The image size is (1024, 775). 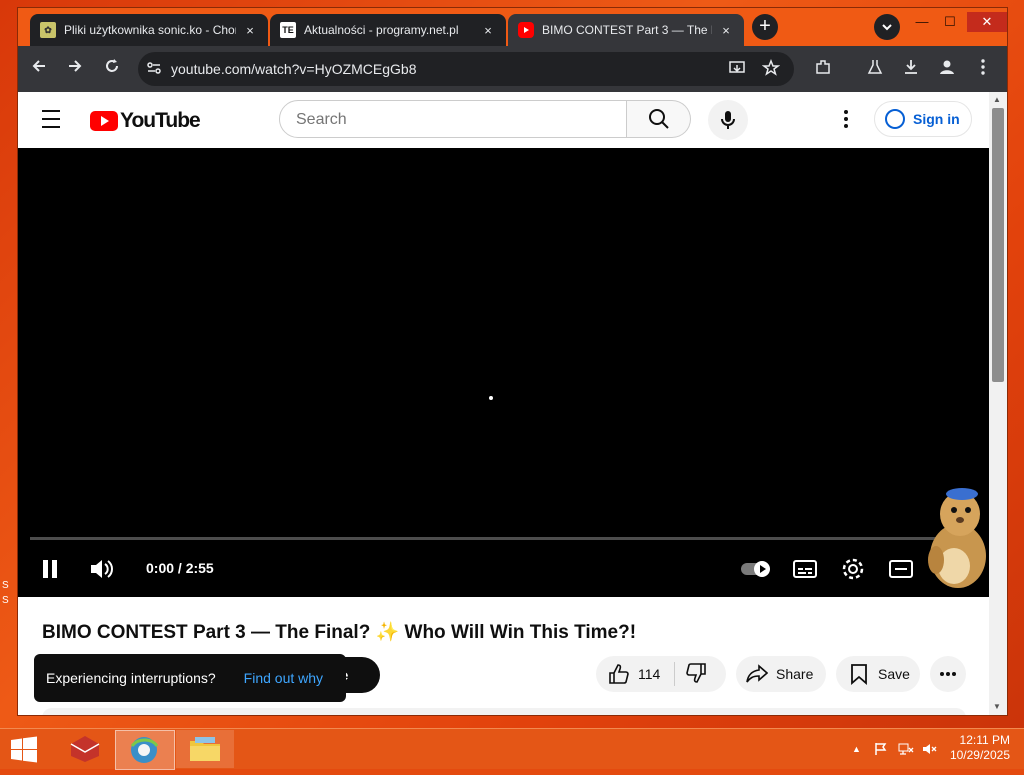 What do you see at coordinates (997, 706) in the screenshot?
I see `scroll-down-icon: ▼` at bounding box center [997, 706].